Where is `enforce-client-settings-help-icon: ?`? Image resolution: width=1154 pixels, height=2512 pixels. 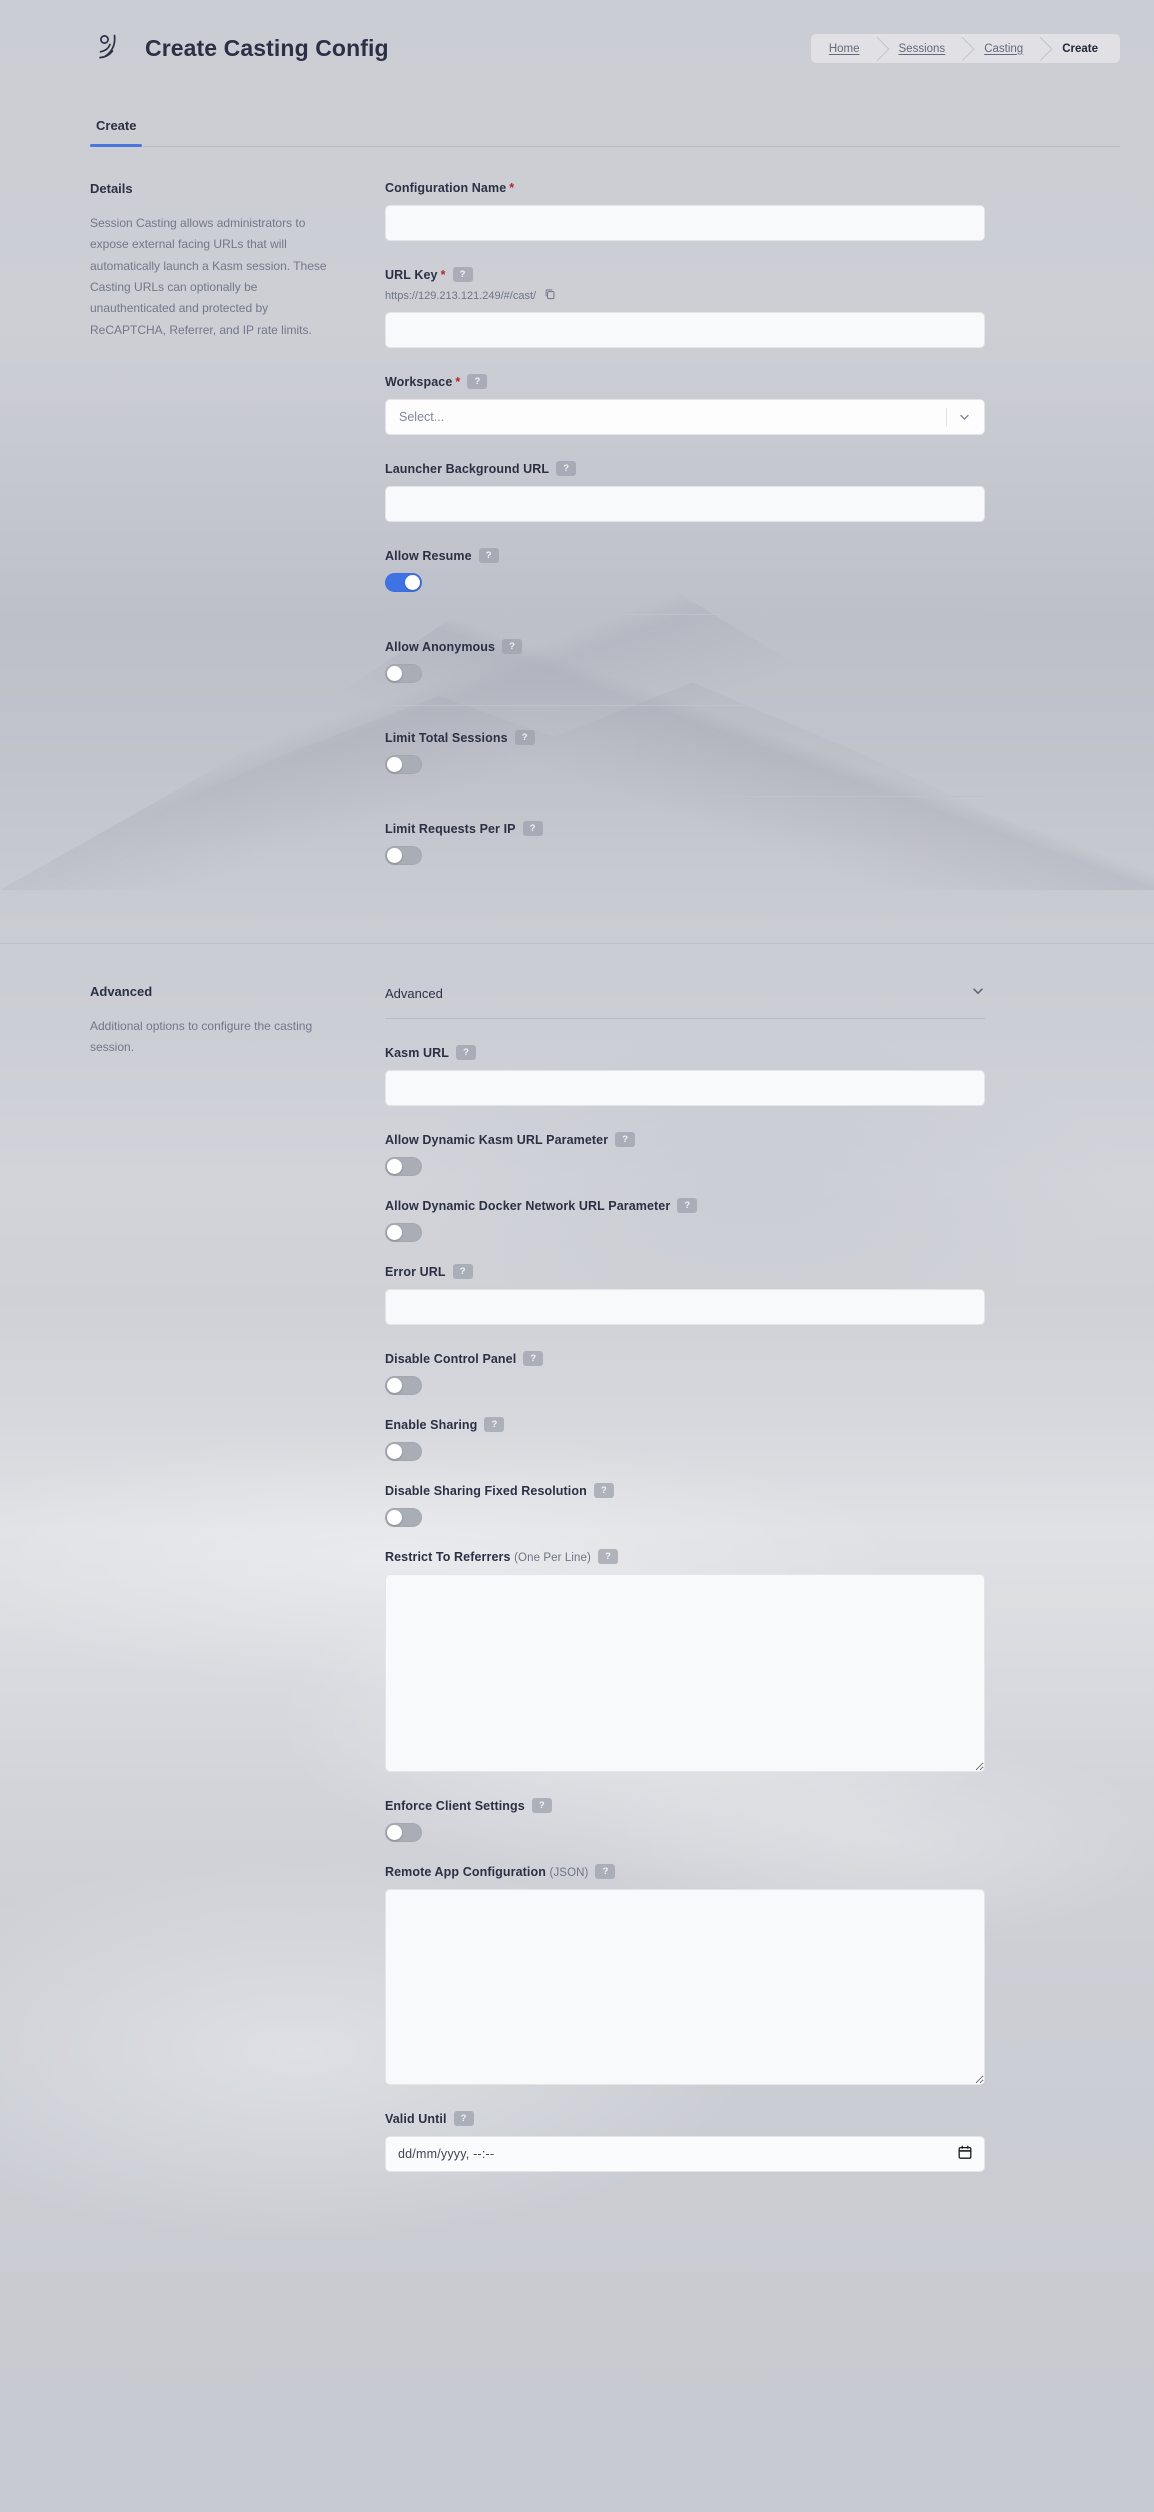 enforce-client-settings-help-icon: ? is located at coordinates (541, 1805).